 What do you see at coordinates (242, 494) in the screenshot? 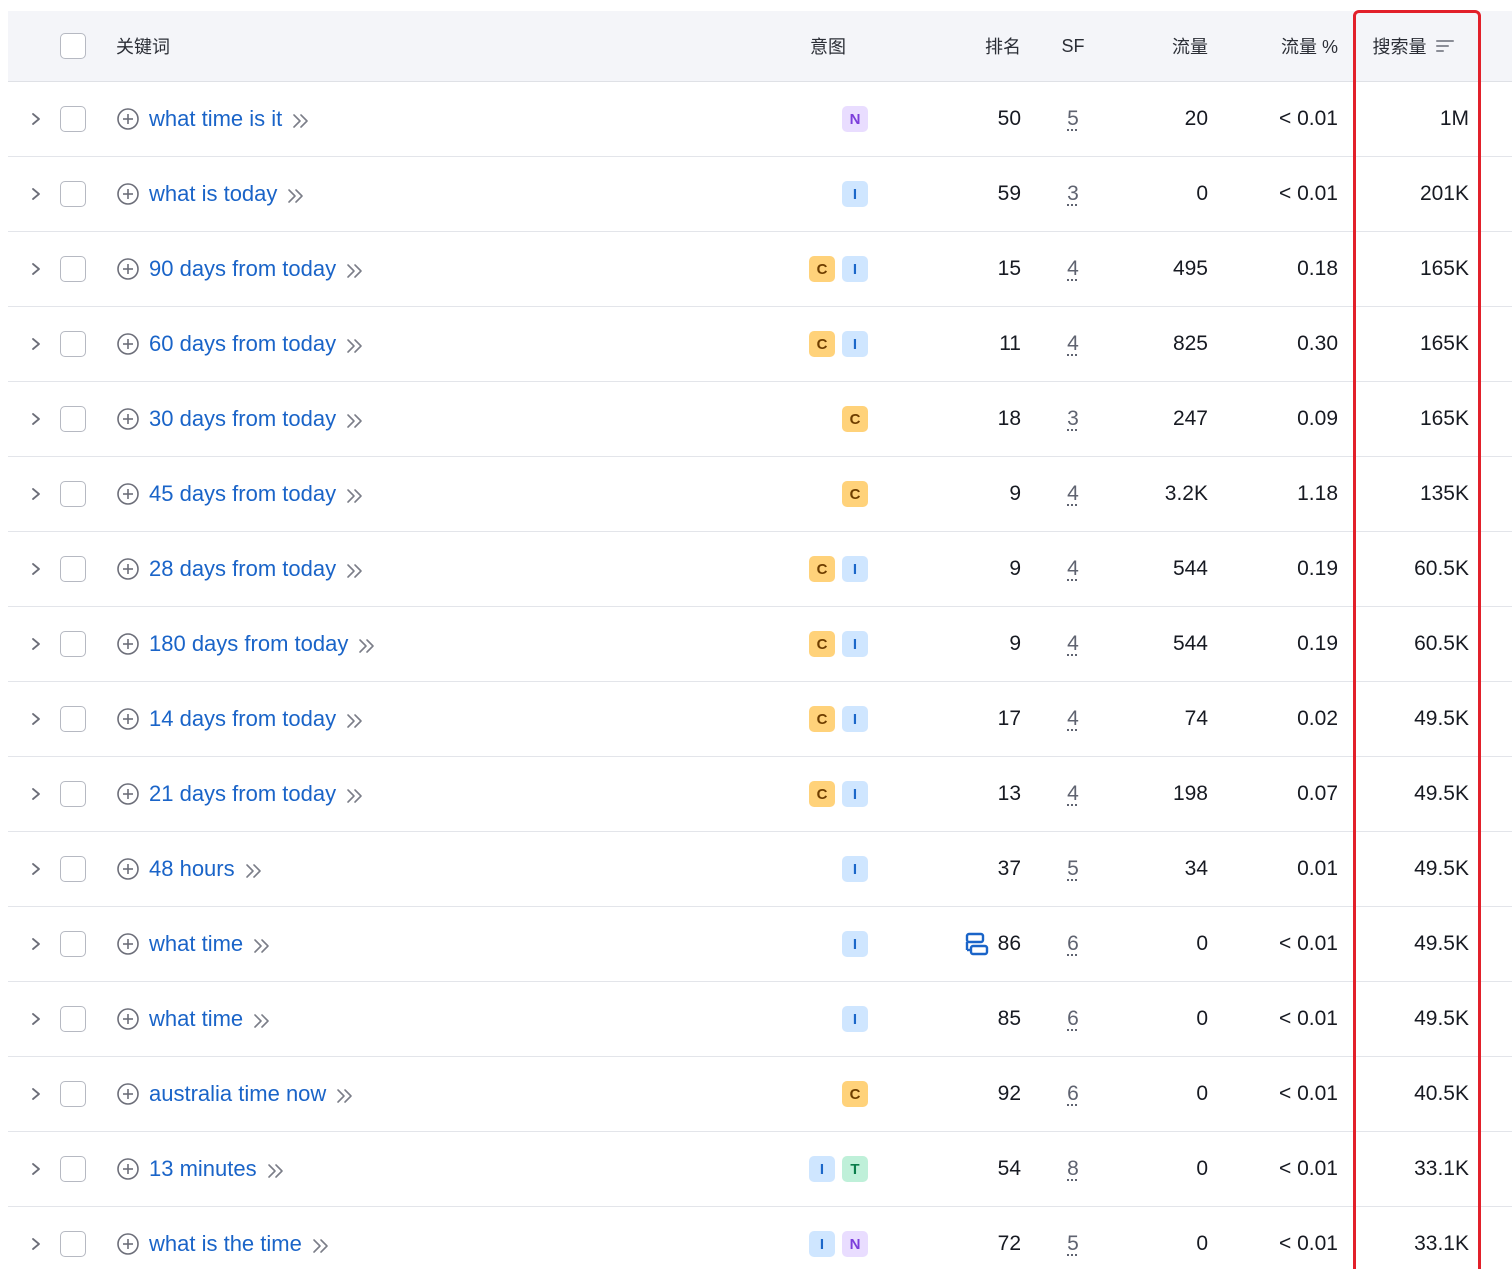
I see `keyword-link: 45 days from today` at bounding box center [242, 494].